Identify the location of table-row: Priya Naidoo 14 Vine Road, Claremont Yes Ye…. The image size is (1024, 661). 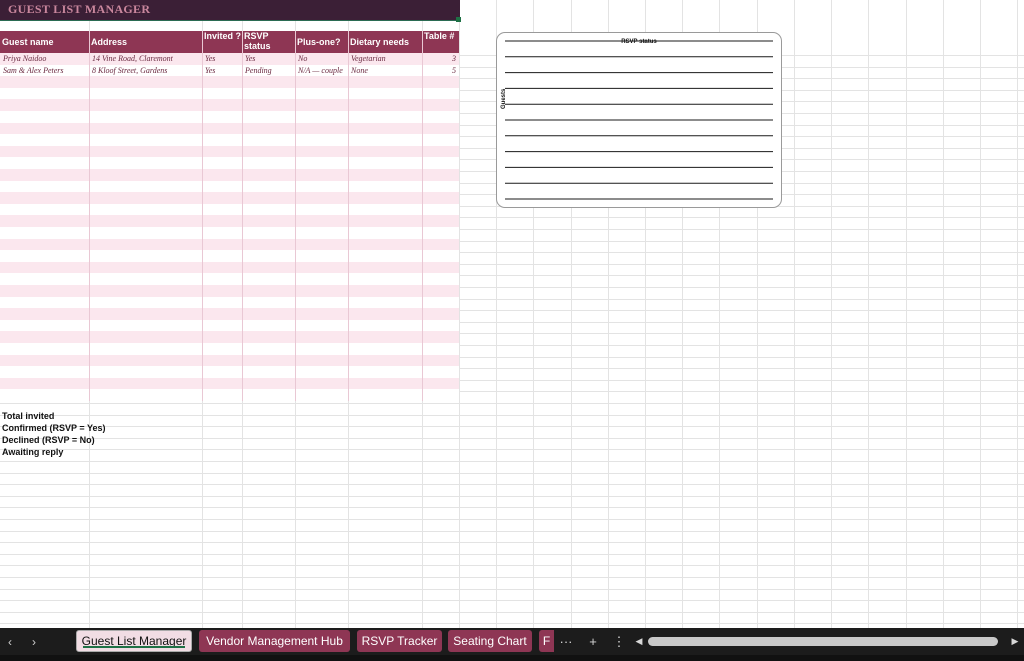
(229, 59).